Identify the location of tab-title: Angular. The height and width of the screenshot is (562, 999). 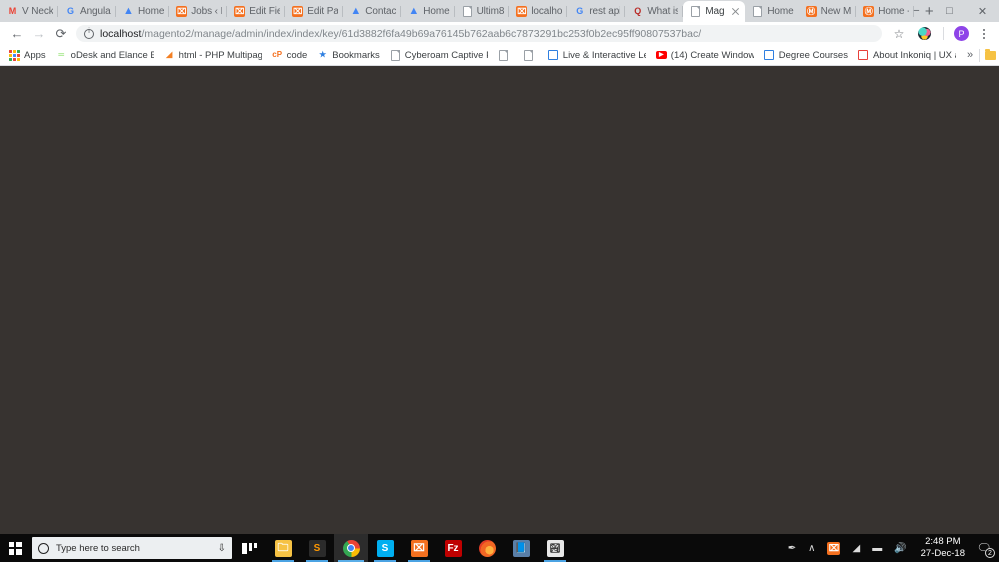
(95, 11).